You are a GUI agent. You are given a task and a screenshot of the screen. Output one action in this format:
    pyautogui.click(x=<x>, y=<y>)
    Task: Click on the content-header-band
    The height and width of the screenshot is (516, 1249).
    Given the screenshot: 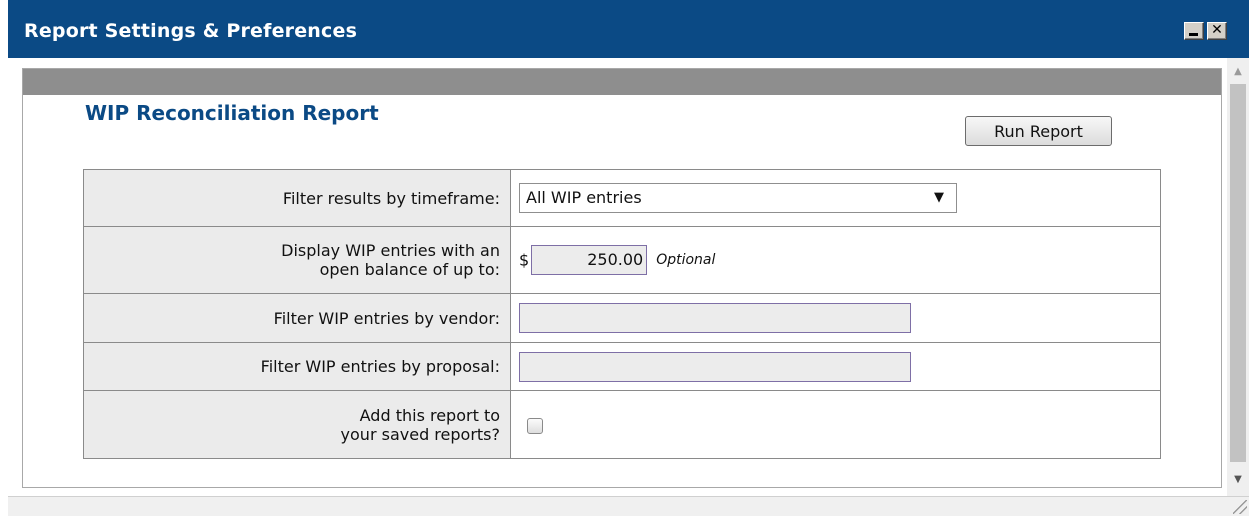 What is the action you would take?
    pyautogui.click(x=622, y=82)
    